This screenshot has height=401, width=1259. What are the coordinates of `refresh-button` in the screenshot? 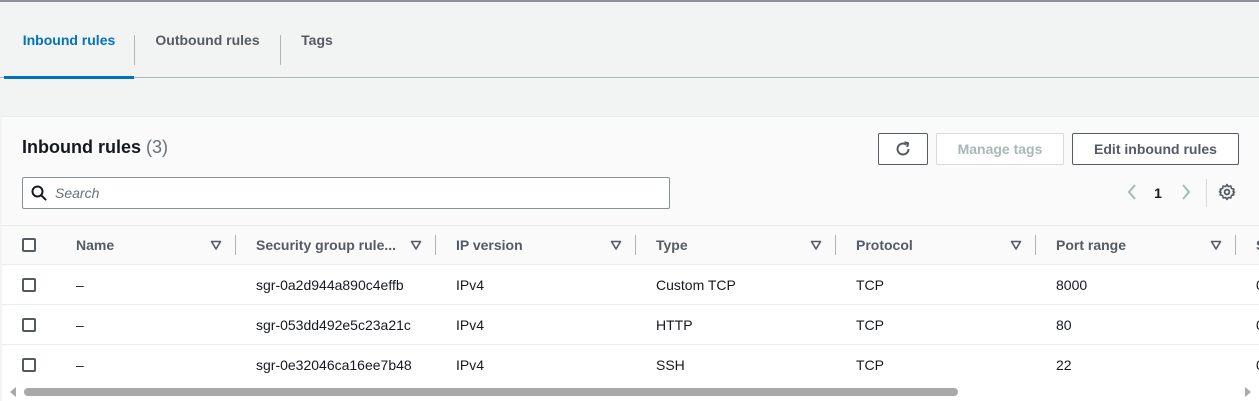 It's located at (903, 149).